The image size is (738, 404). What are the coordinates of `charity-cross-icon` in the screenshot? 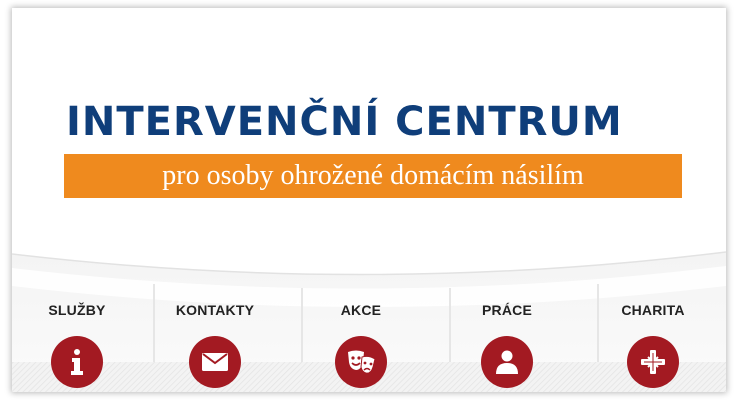 It's located at (653, 362).